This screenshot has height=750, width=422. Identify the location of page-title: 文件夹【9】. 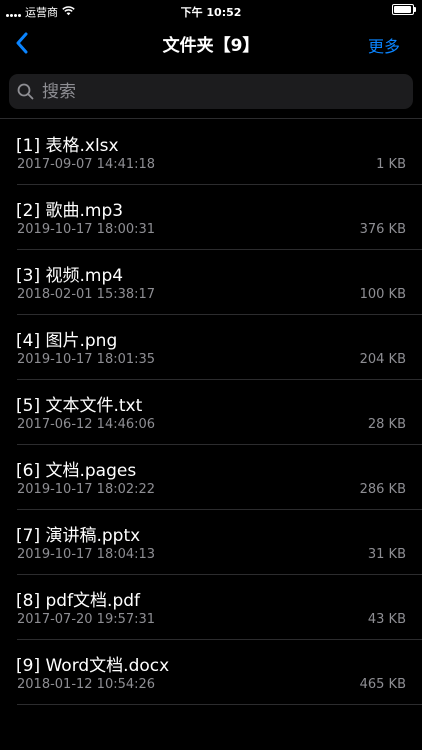
(211, 45).